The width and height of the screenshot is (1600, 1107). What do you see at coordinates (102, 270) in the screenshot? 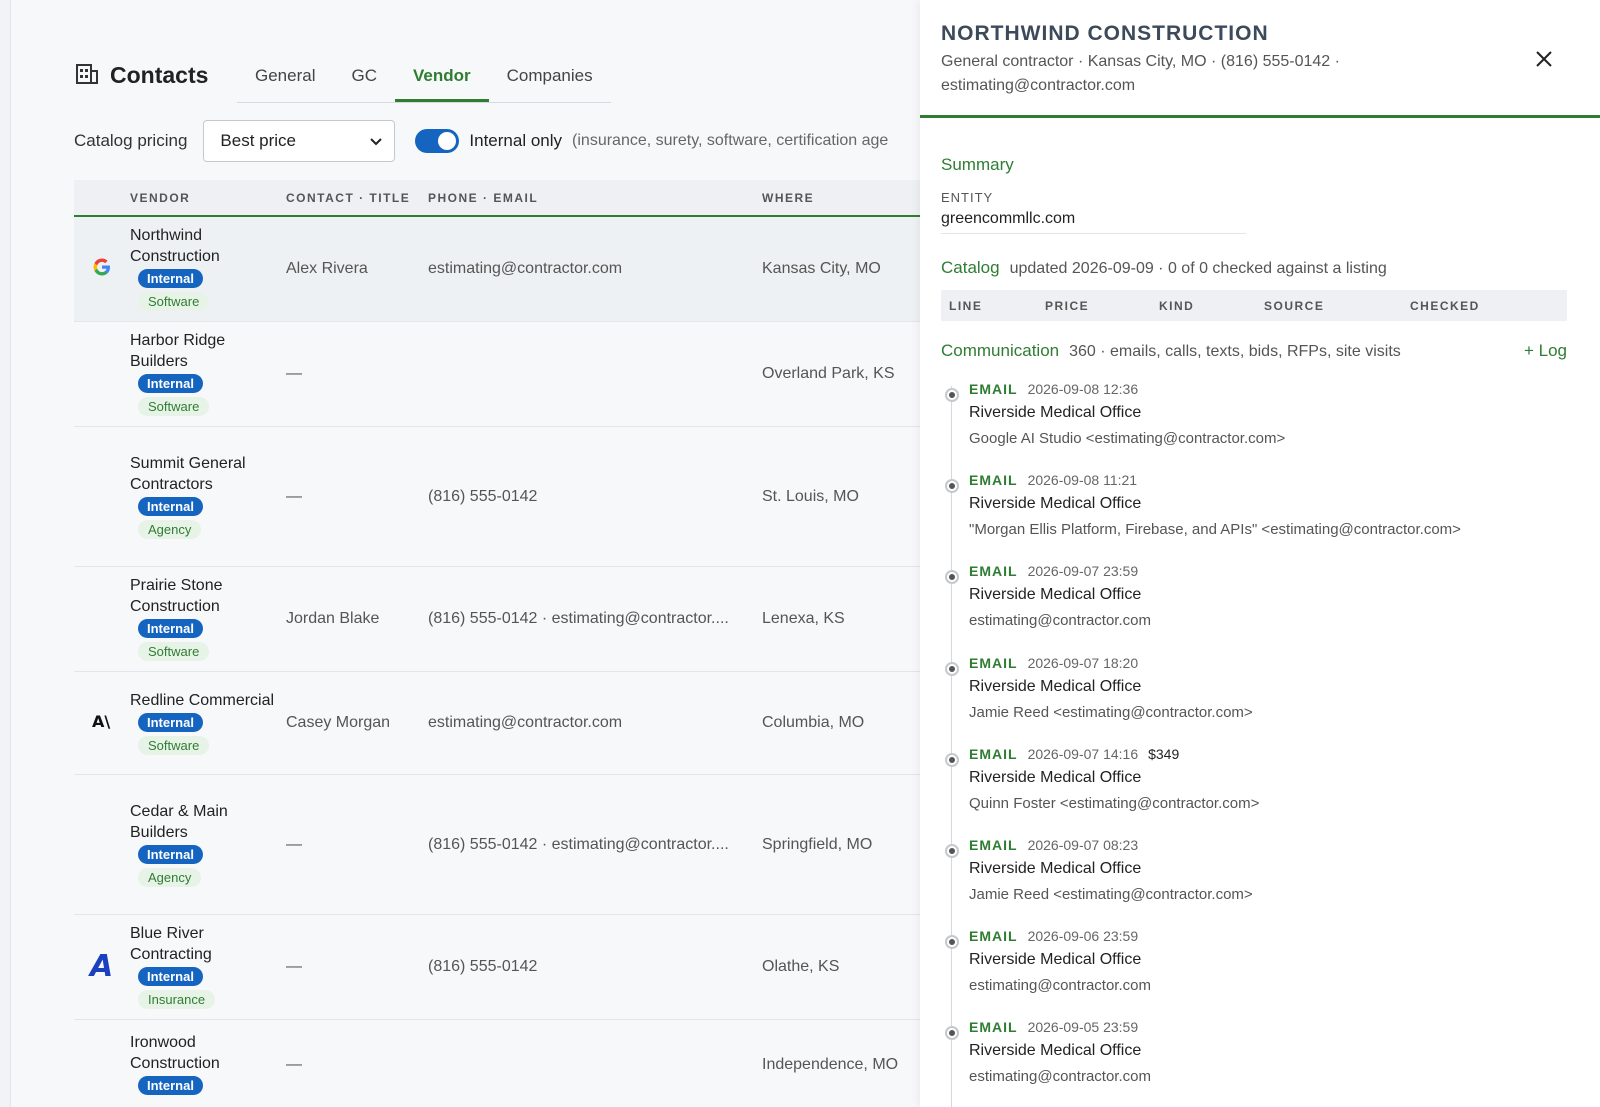
I see `google-icon` at bounding box center [102, 270].